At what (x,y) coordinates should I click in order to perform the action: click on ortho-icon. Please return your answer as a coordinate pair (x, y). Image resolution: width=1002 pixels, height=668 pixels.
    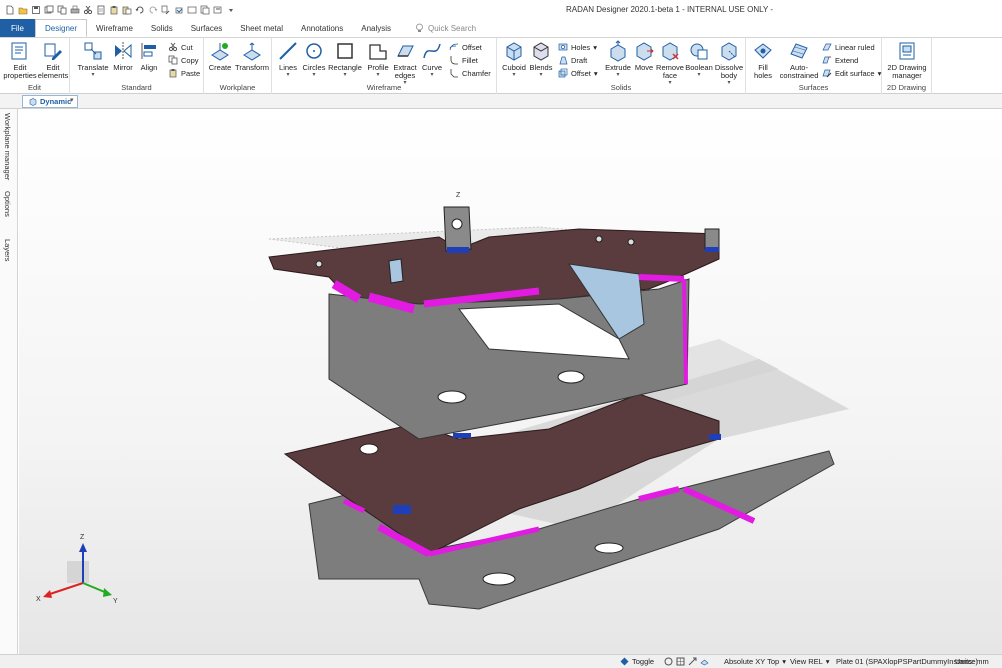
    Looking at the image, I should click on (692, 661).